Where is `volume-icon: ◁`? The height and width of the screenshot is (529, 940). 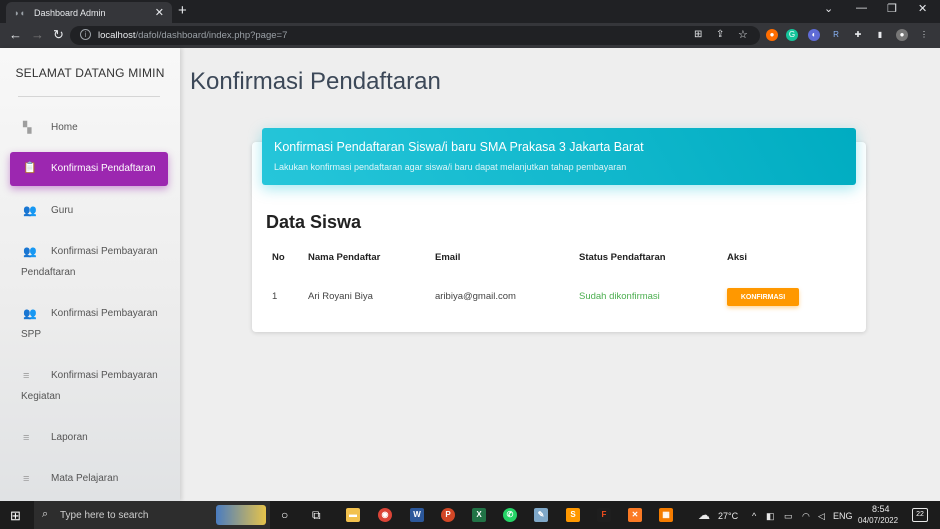 volume-icon: ◁ is located at coordinates (821, 516).